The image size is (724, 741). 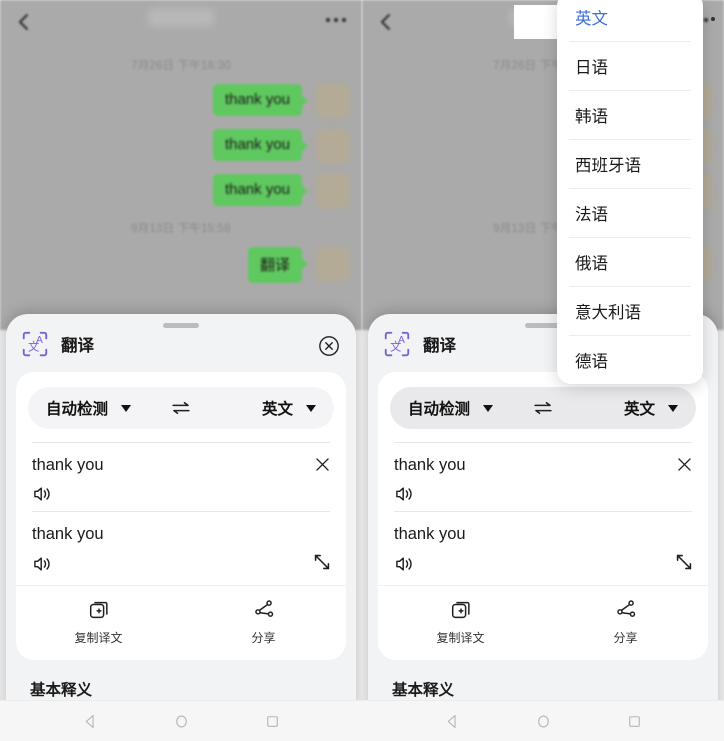 I want to click on chat-header, so click(x=181, y=22).